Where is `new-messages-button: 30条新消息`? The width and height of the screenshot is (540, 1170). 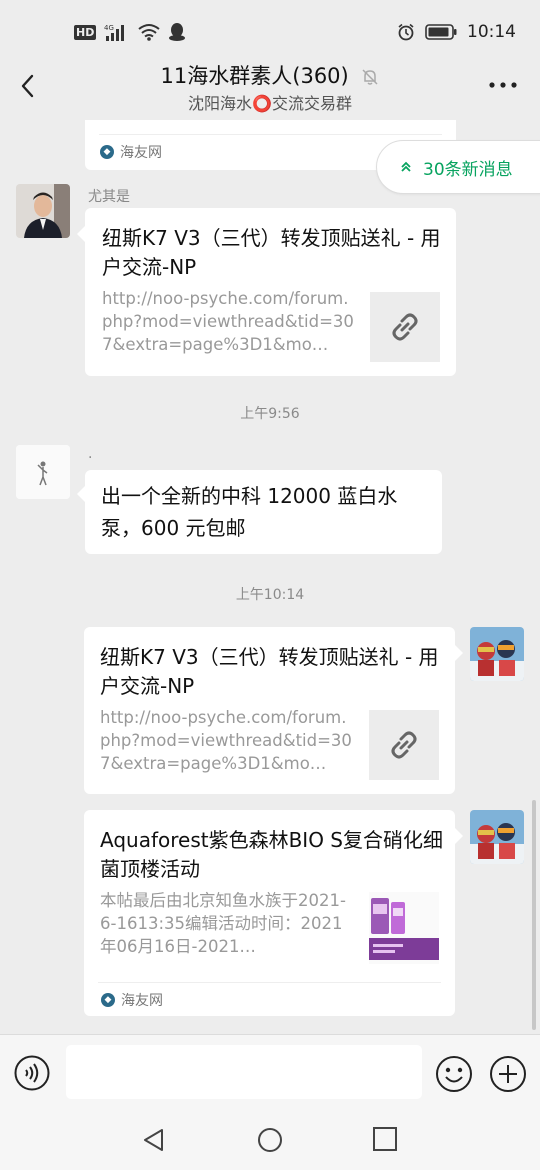
new-messages-button: 30条新消息 is located at coordinates (458, 167).